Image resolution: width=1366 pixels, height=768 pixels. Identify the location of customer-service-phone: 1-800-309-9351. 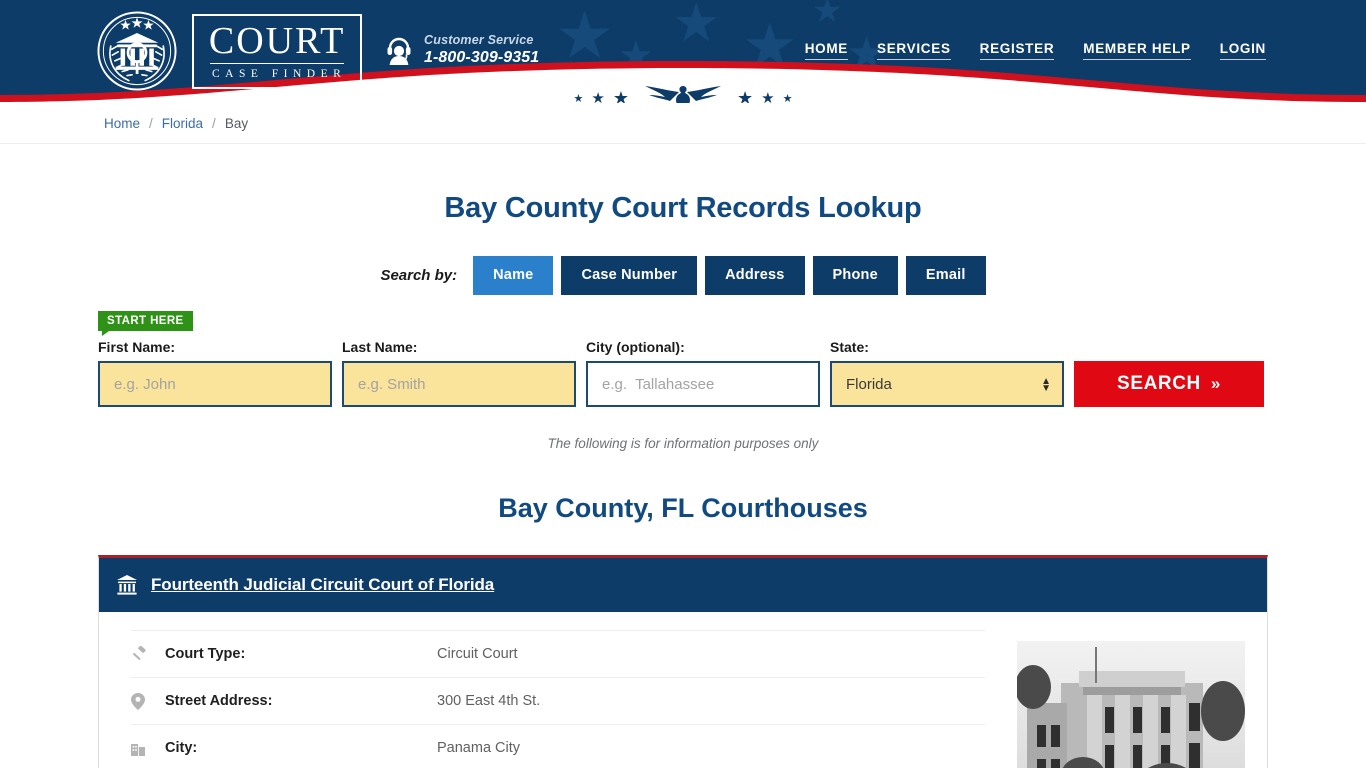
(481, 58).